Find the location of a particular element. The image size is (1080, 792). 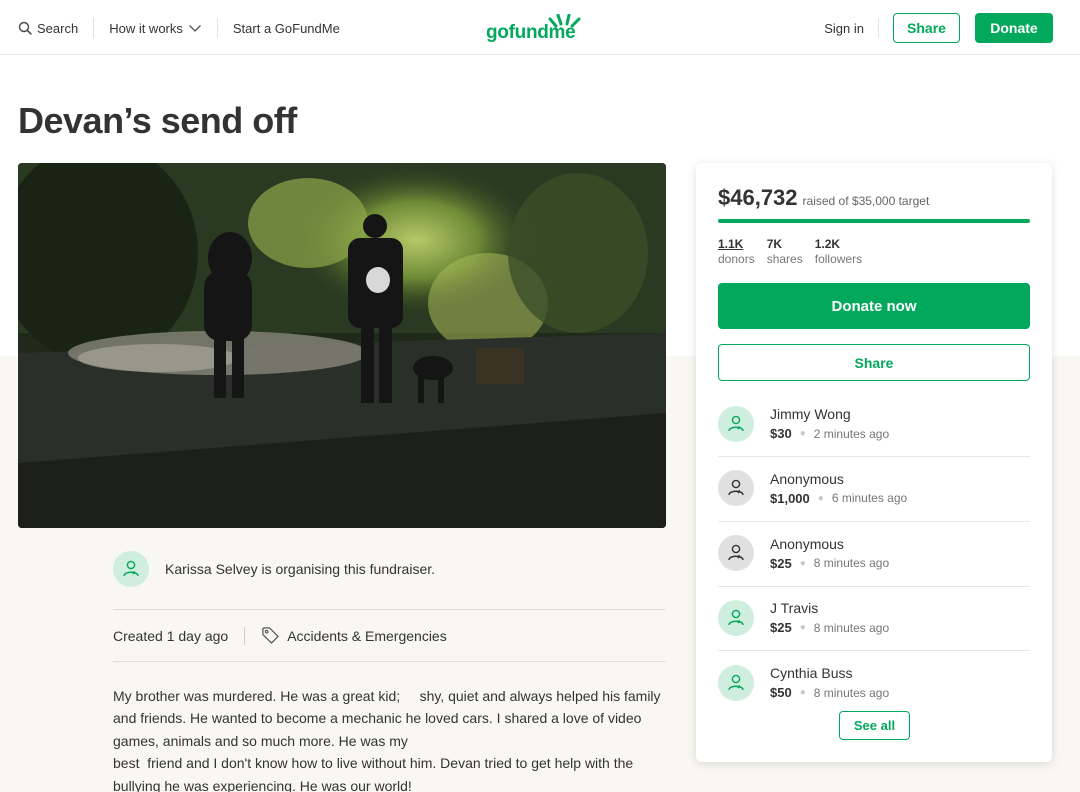

category-label: Accidents & Emergencies is located at coordinates (367, 635).